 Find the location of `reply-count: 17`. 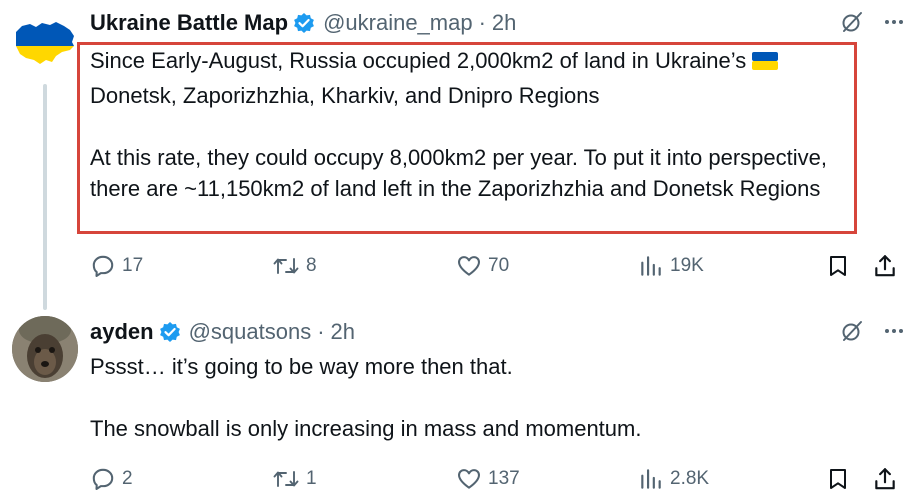

reply-count: 17 is located at coordinates (133, 265).